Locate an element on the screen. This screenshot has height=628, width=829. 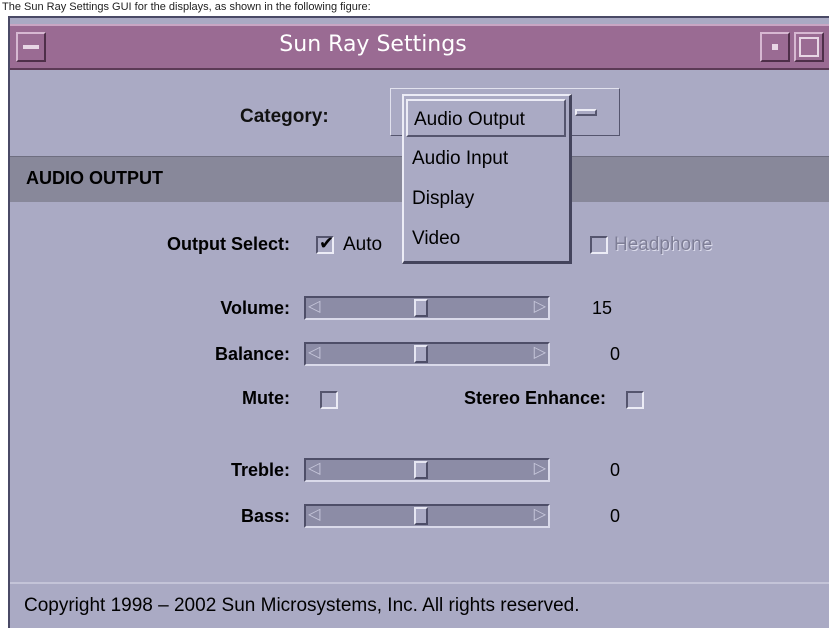
output-select-label: Output Select: is located at coordinates (228, 244).